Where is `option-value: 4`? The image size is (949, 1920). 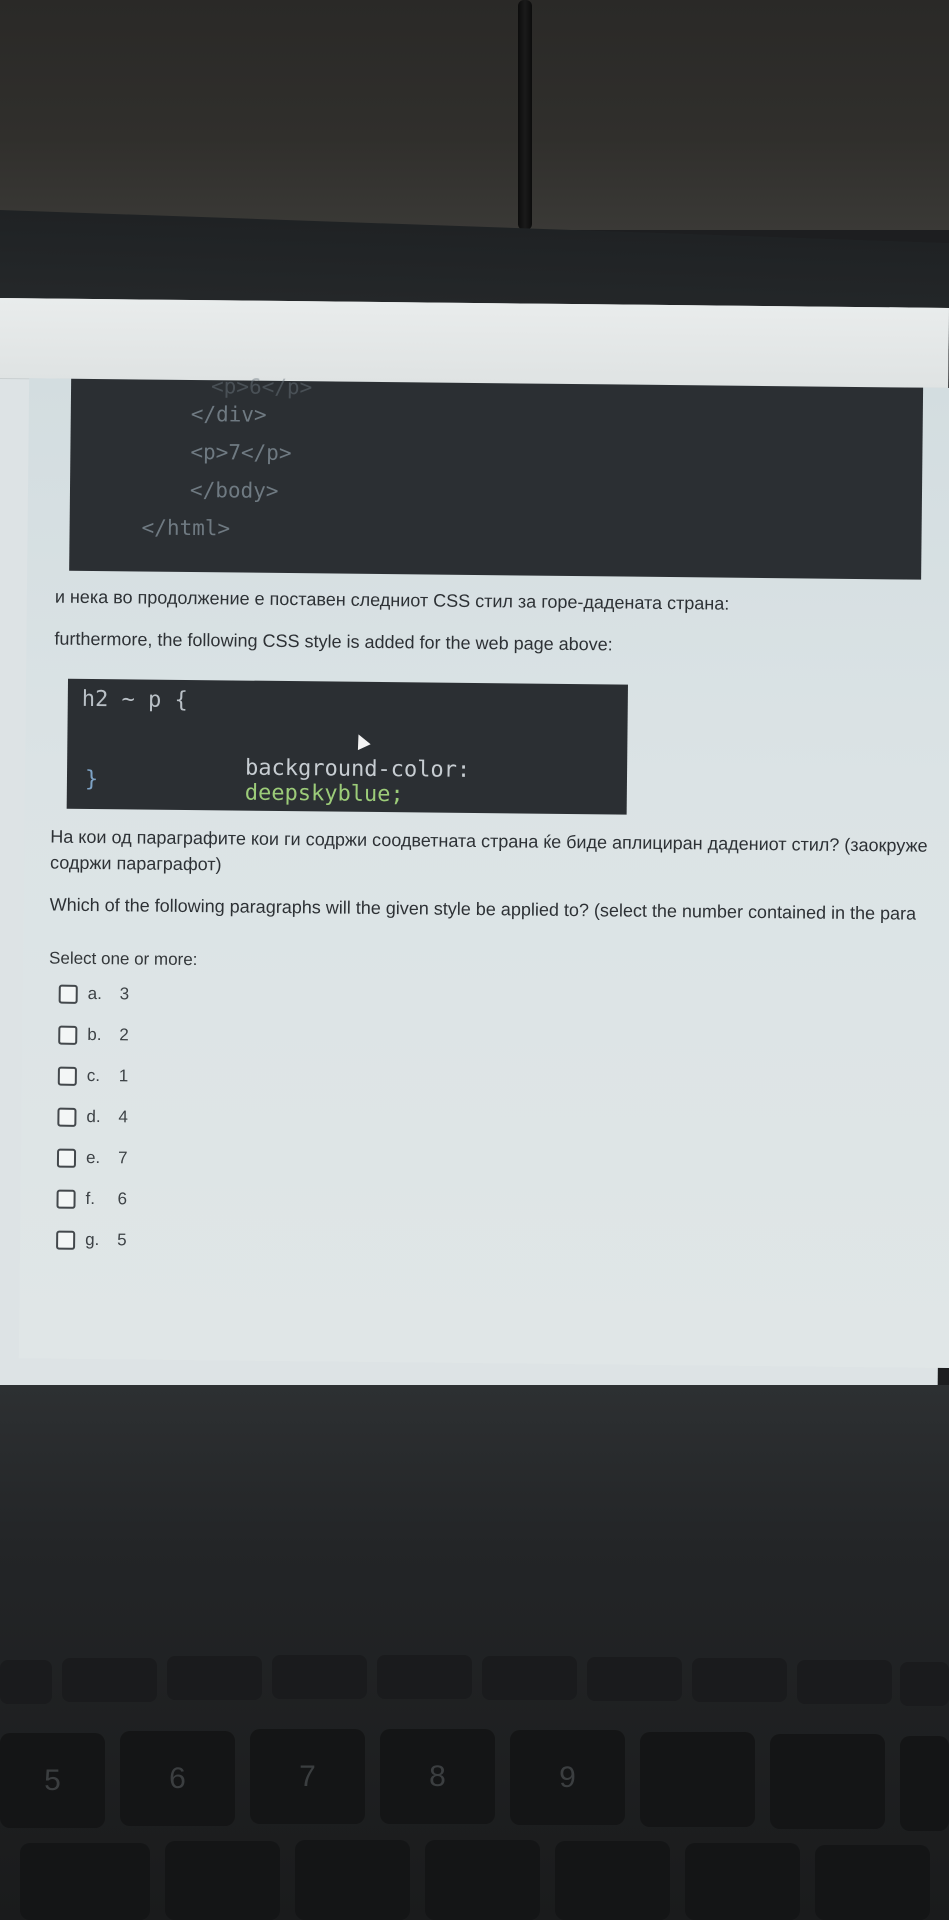
option-value: 4 is located at coordinates (123, 1117).